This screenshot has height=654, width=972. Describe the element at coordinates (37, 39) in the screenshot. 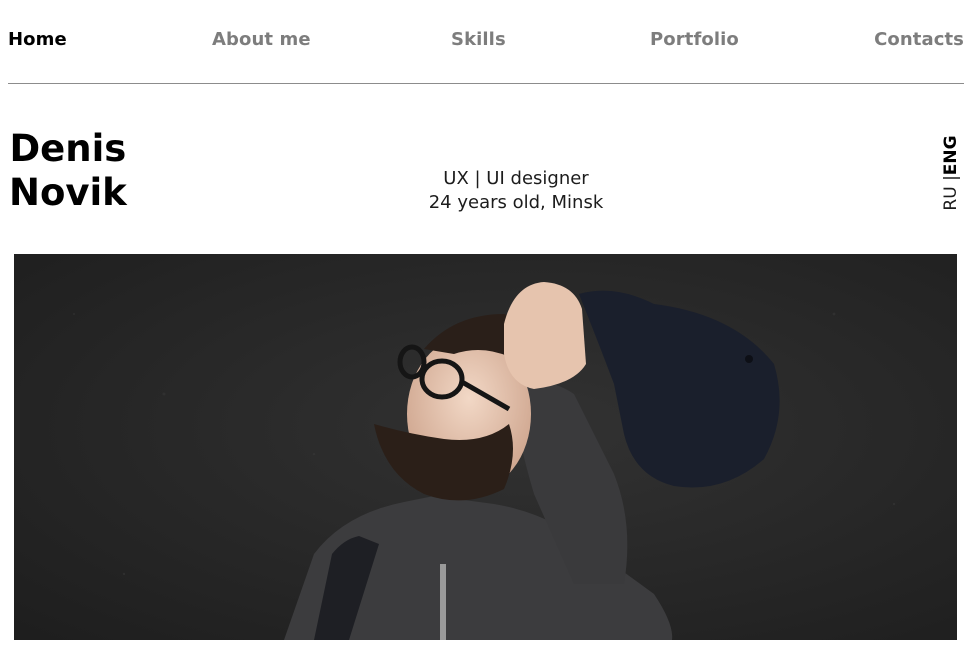

I see `nav-item-home: Home` at that location.